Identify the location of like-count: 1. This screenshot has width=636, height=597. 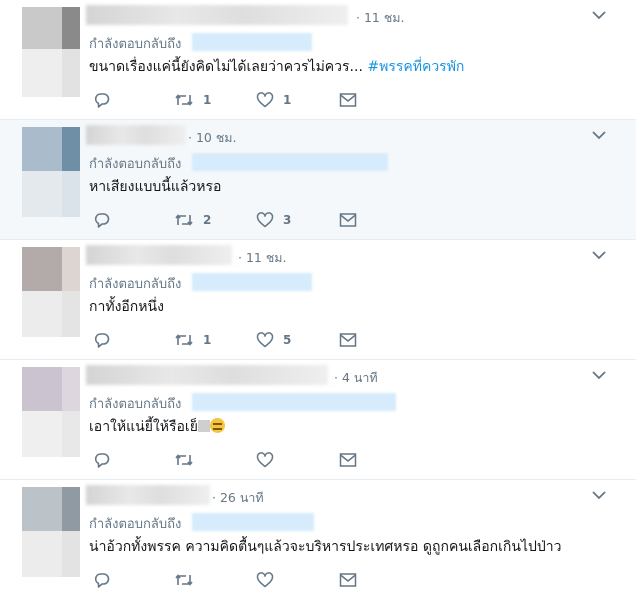
(287, 100).